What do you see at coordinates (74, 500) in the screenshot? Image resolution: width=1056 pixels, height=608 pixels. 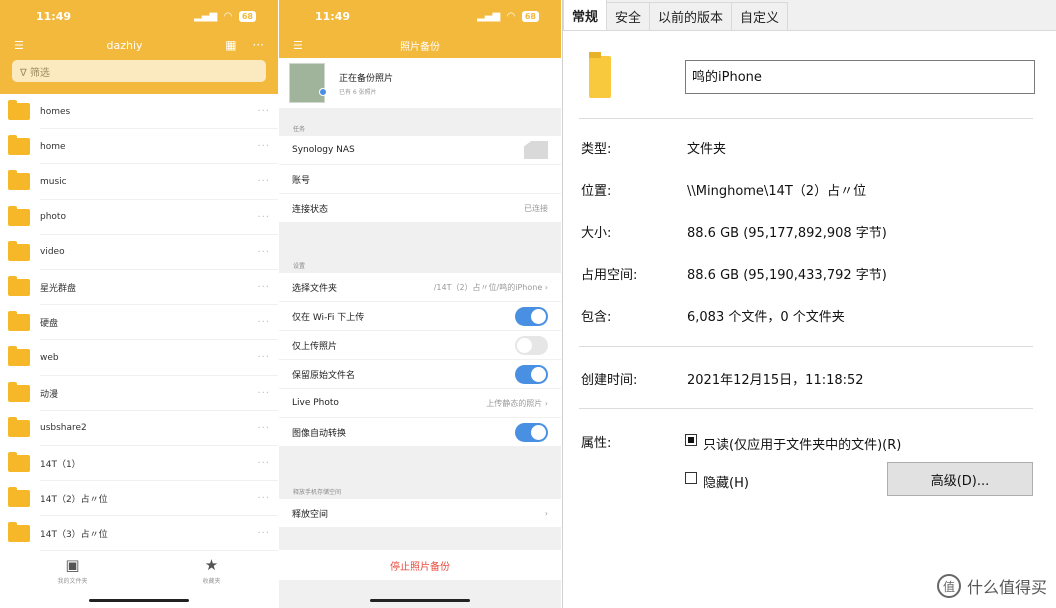 I see `folder-name: 14T（2）占〃位` at bounding box center [74, 500].